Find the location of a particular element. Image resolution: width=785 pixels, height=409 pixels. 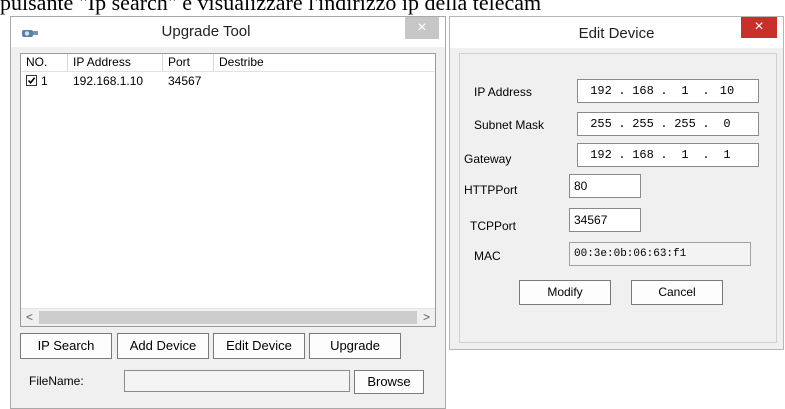

gateway-field: 192 . 168 . 1 . 1 is located at coordinates (668, 155).